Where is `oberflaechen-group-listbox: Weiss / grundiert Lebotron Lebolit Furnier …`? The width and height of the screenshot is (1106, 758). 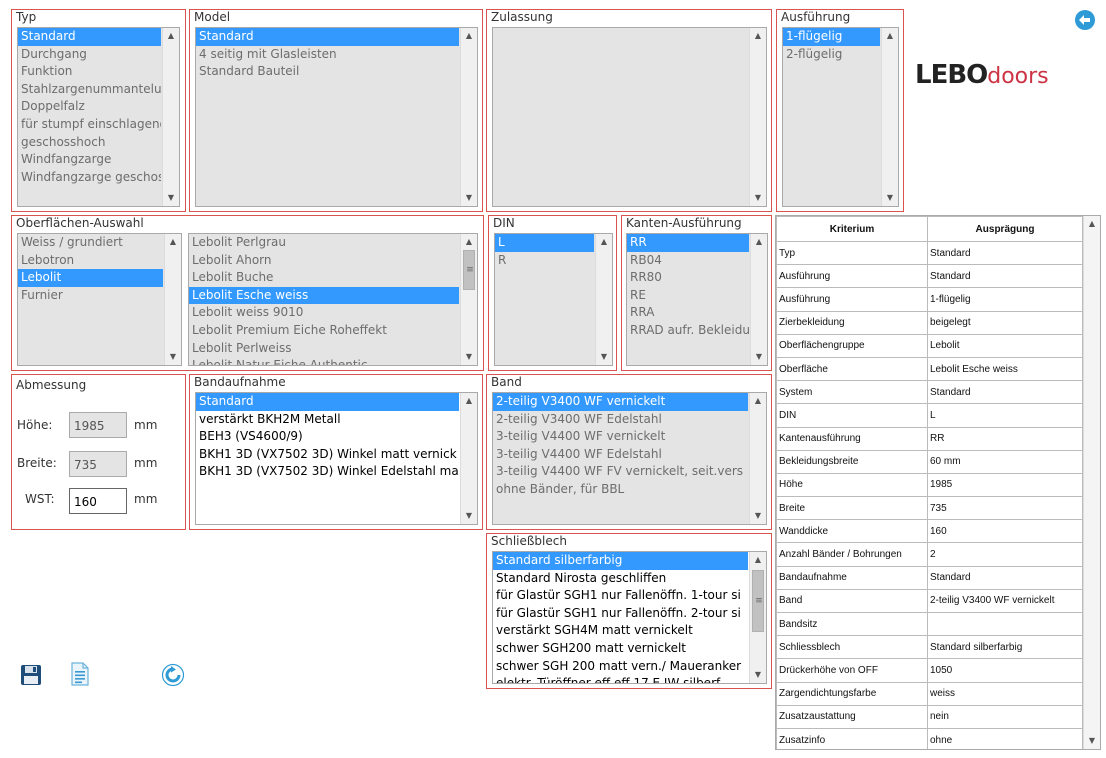
oberflaechen-group-listbox: Weiss / grundiert Lebotron Lebolit Furnier … is located at coordinates (99, 299).